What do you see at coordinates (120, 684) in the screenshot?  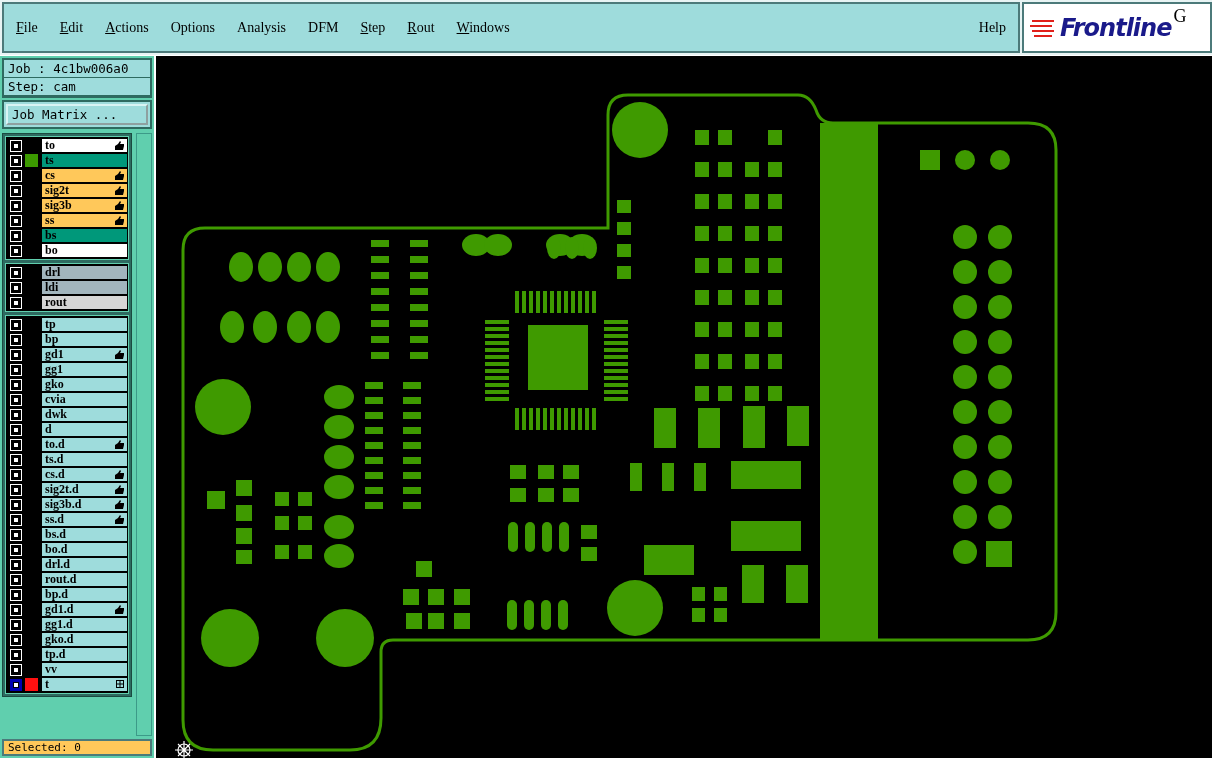 I see `grid-icon` at bounding box center [120, 684].